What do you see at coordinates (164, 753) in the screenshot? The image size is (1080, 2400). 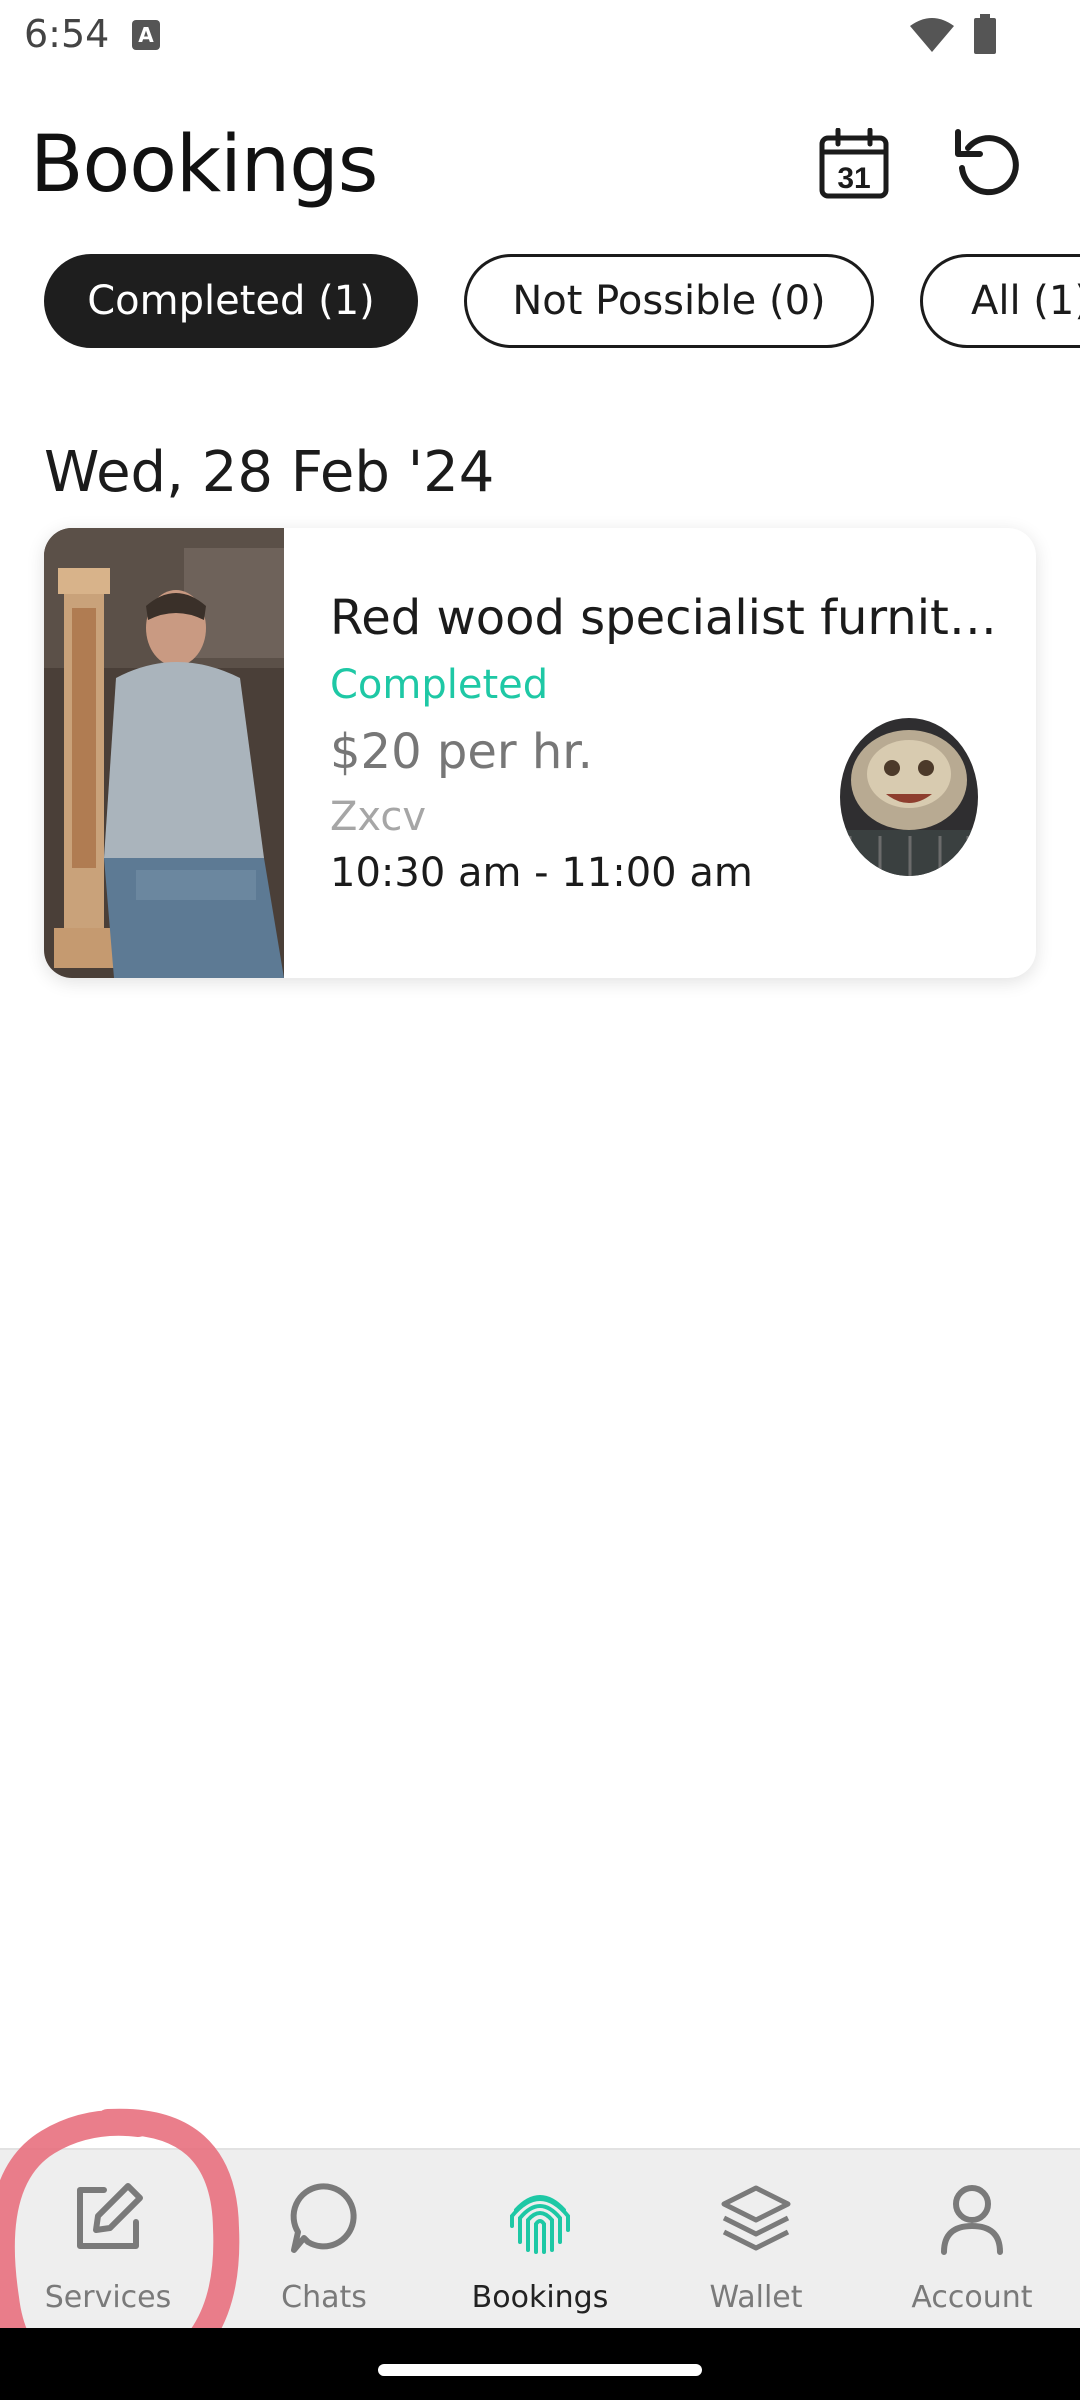 I see `service-photo` at bounding box center [164, 753].